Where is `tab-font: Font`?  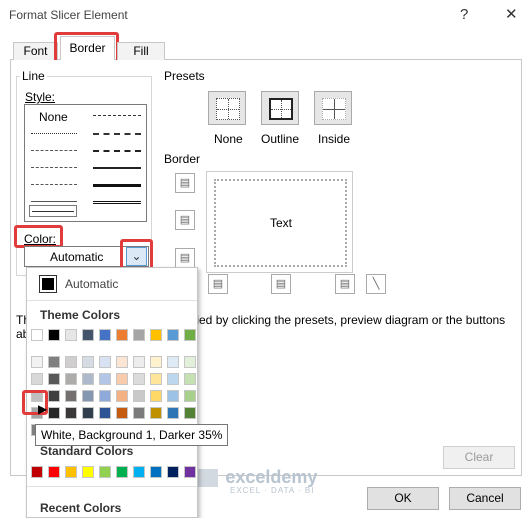
tab-font: Font is located at coordinates (35, 51).